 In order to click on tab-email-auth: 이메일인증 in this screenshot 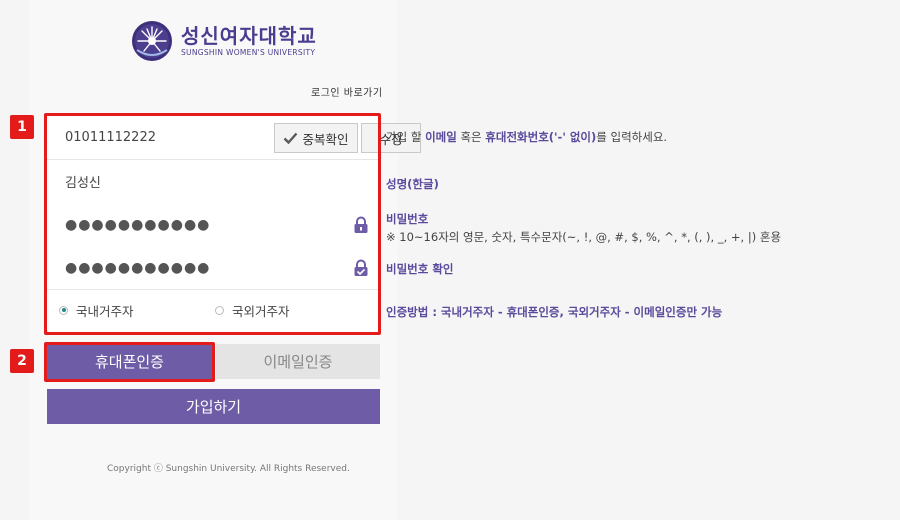, I will do `click(298, 361)`.